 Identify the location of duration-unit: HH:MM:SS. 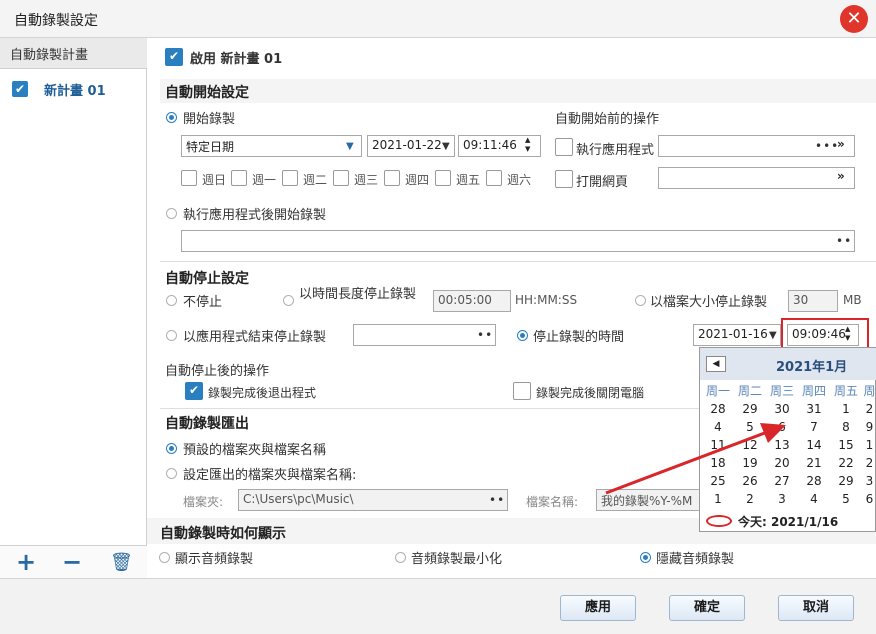
(546, 300).